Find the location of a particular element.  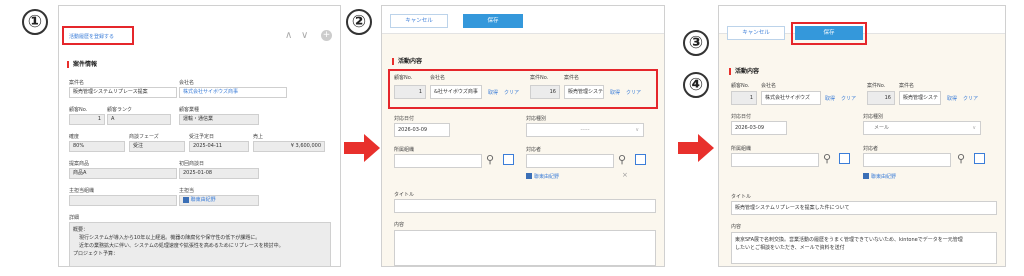

customer-rank-label: 顧客ランク is located at coordinates (120, 110).